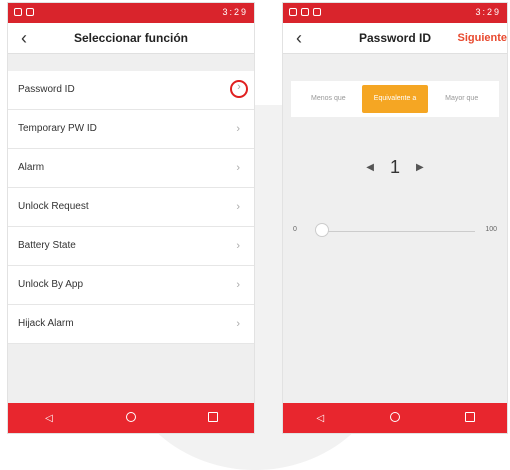 This screenshot has height=470, width=510. I want to click on segment-equal-to: Equivalente a, so click(395, 99).